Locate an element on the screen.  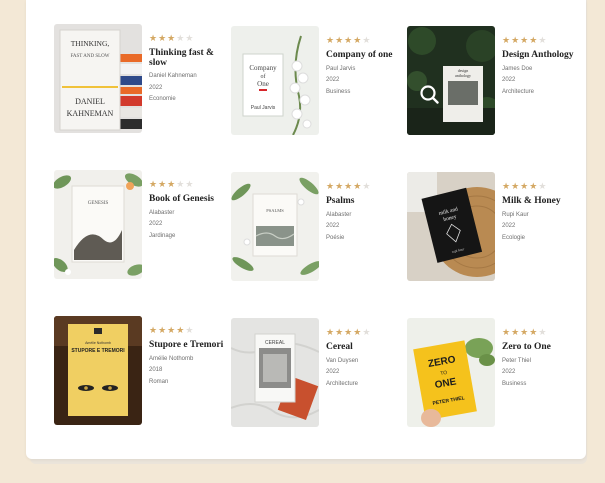
cover-title-line: PSALMS is located at coordinates (275, 210).